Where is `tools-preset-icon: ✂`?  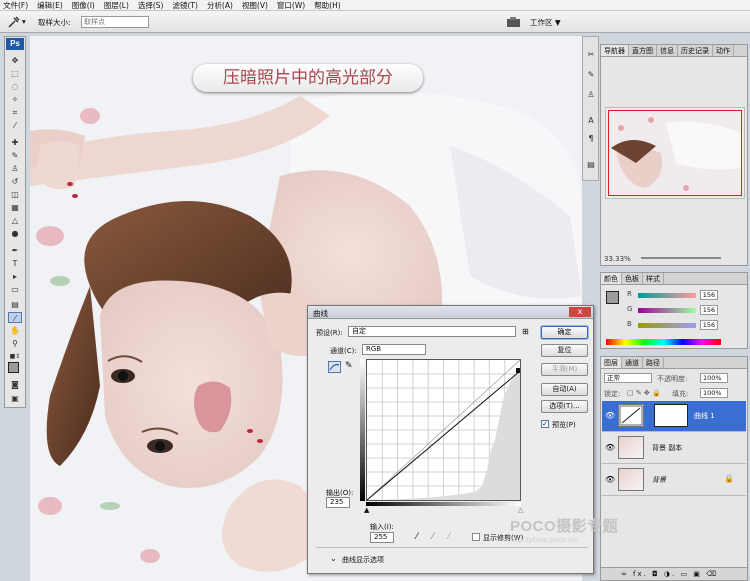
tools-preset-icon: ✂ is located at coordinates (591, 54).